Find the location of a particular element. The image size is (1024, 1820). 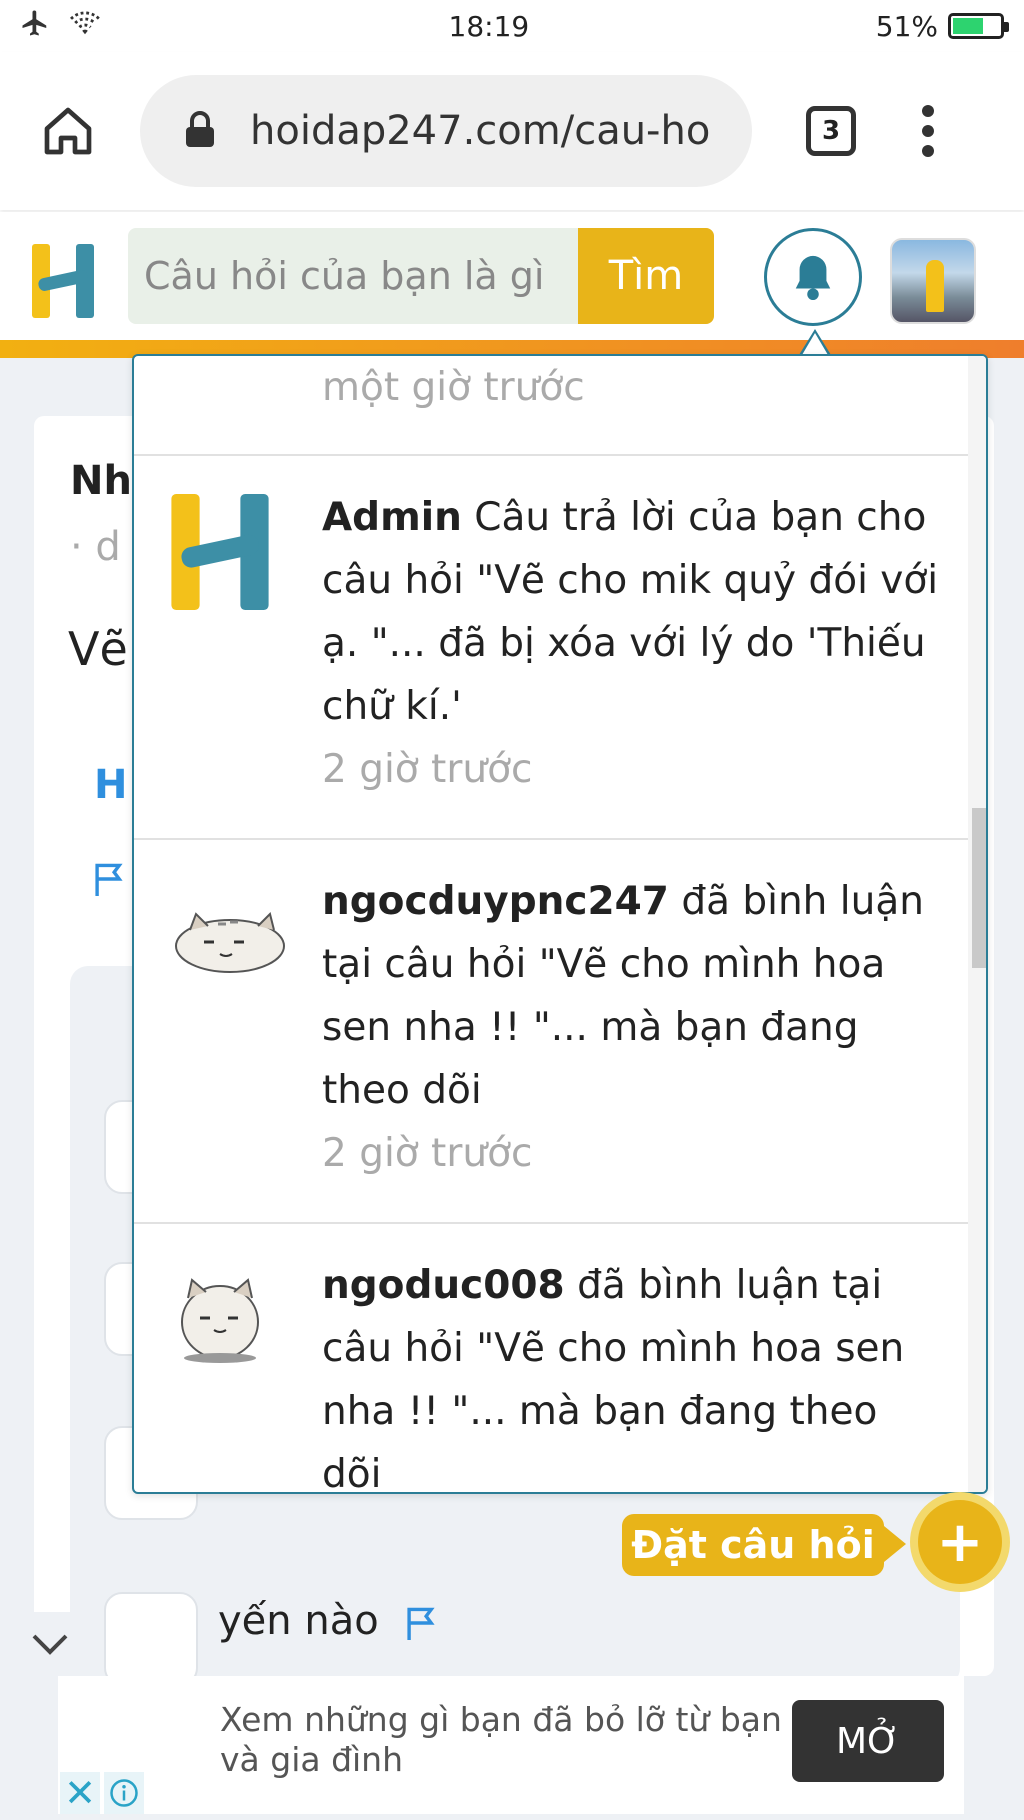

notification-item-partial: một giờ trước is located at coordinates (552, 406).